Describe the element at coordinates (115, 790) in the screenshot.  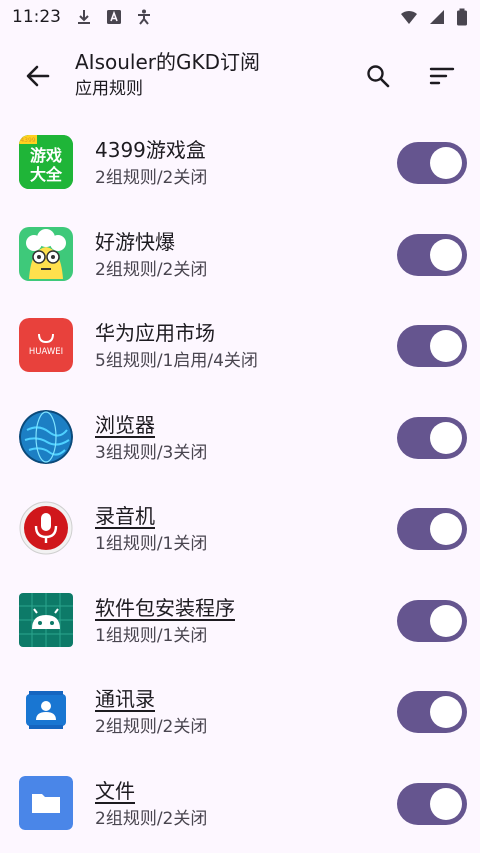
I see `app-name: 文件` at that location.